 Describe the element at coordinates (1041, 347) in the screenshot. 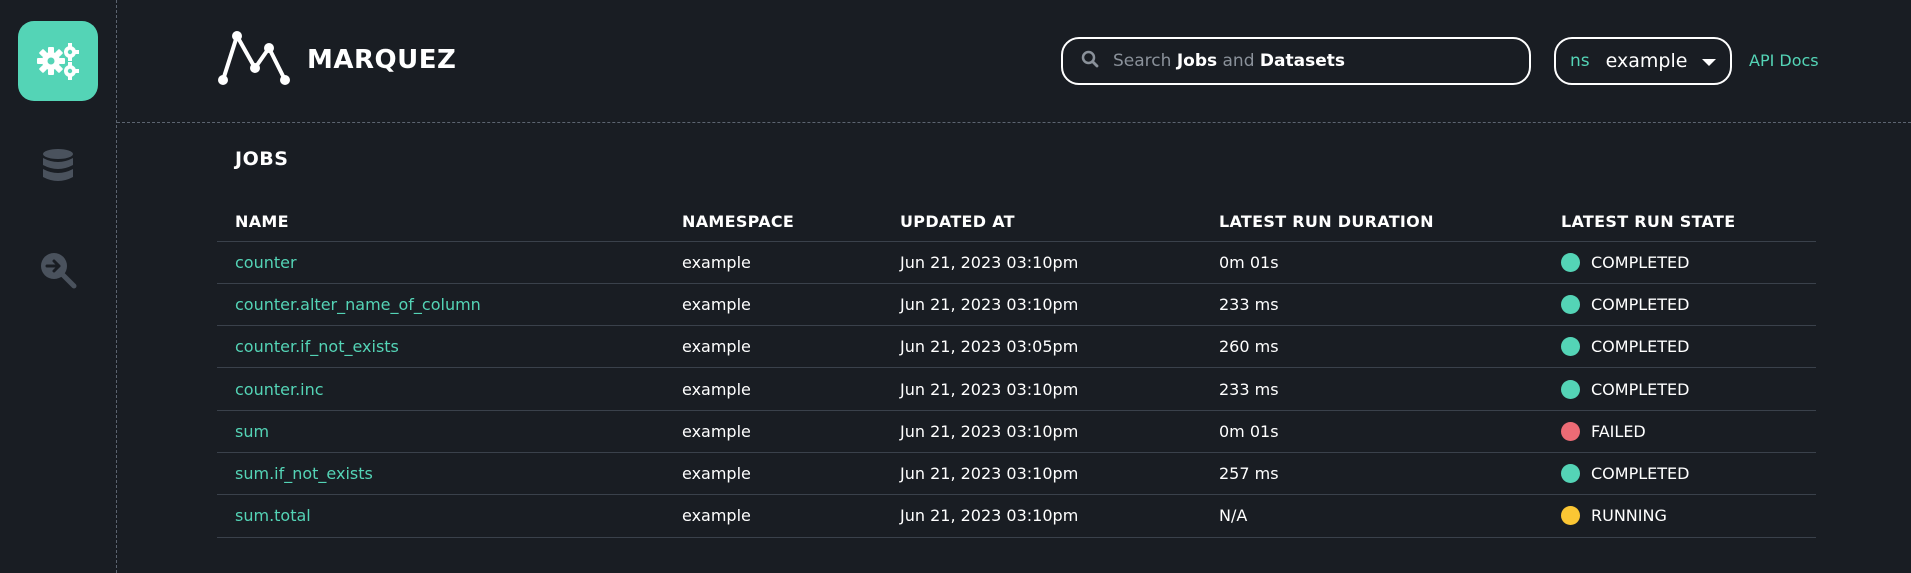

I see `job-updated-at: Jun 21, 2023 03:05pm` at that location.